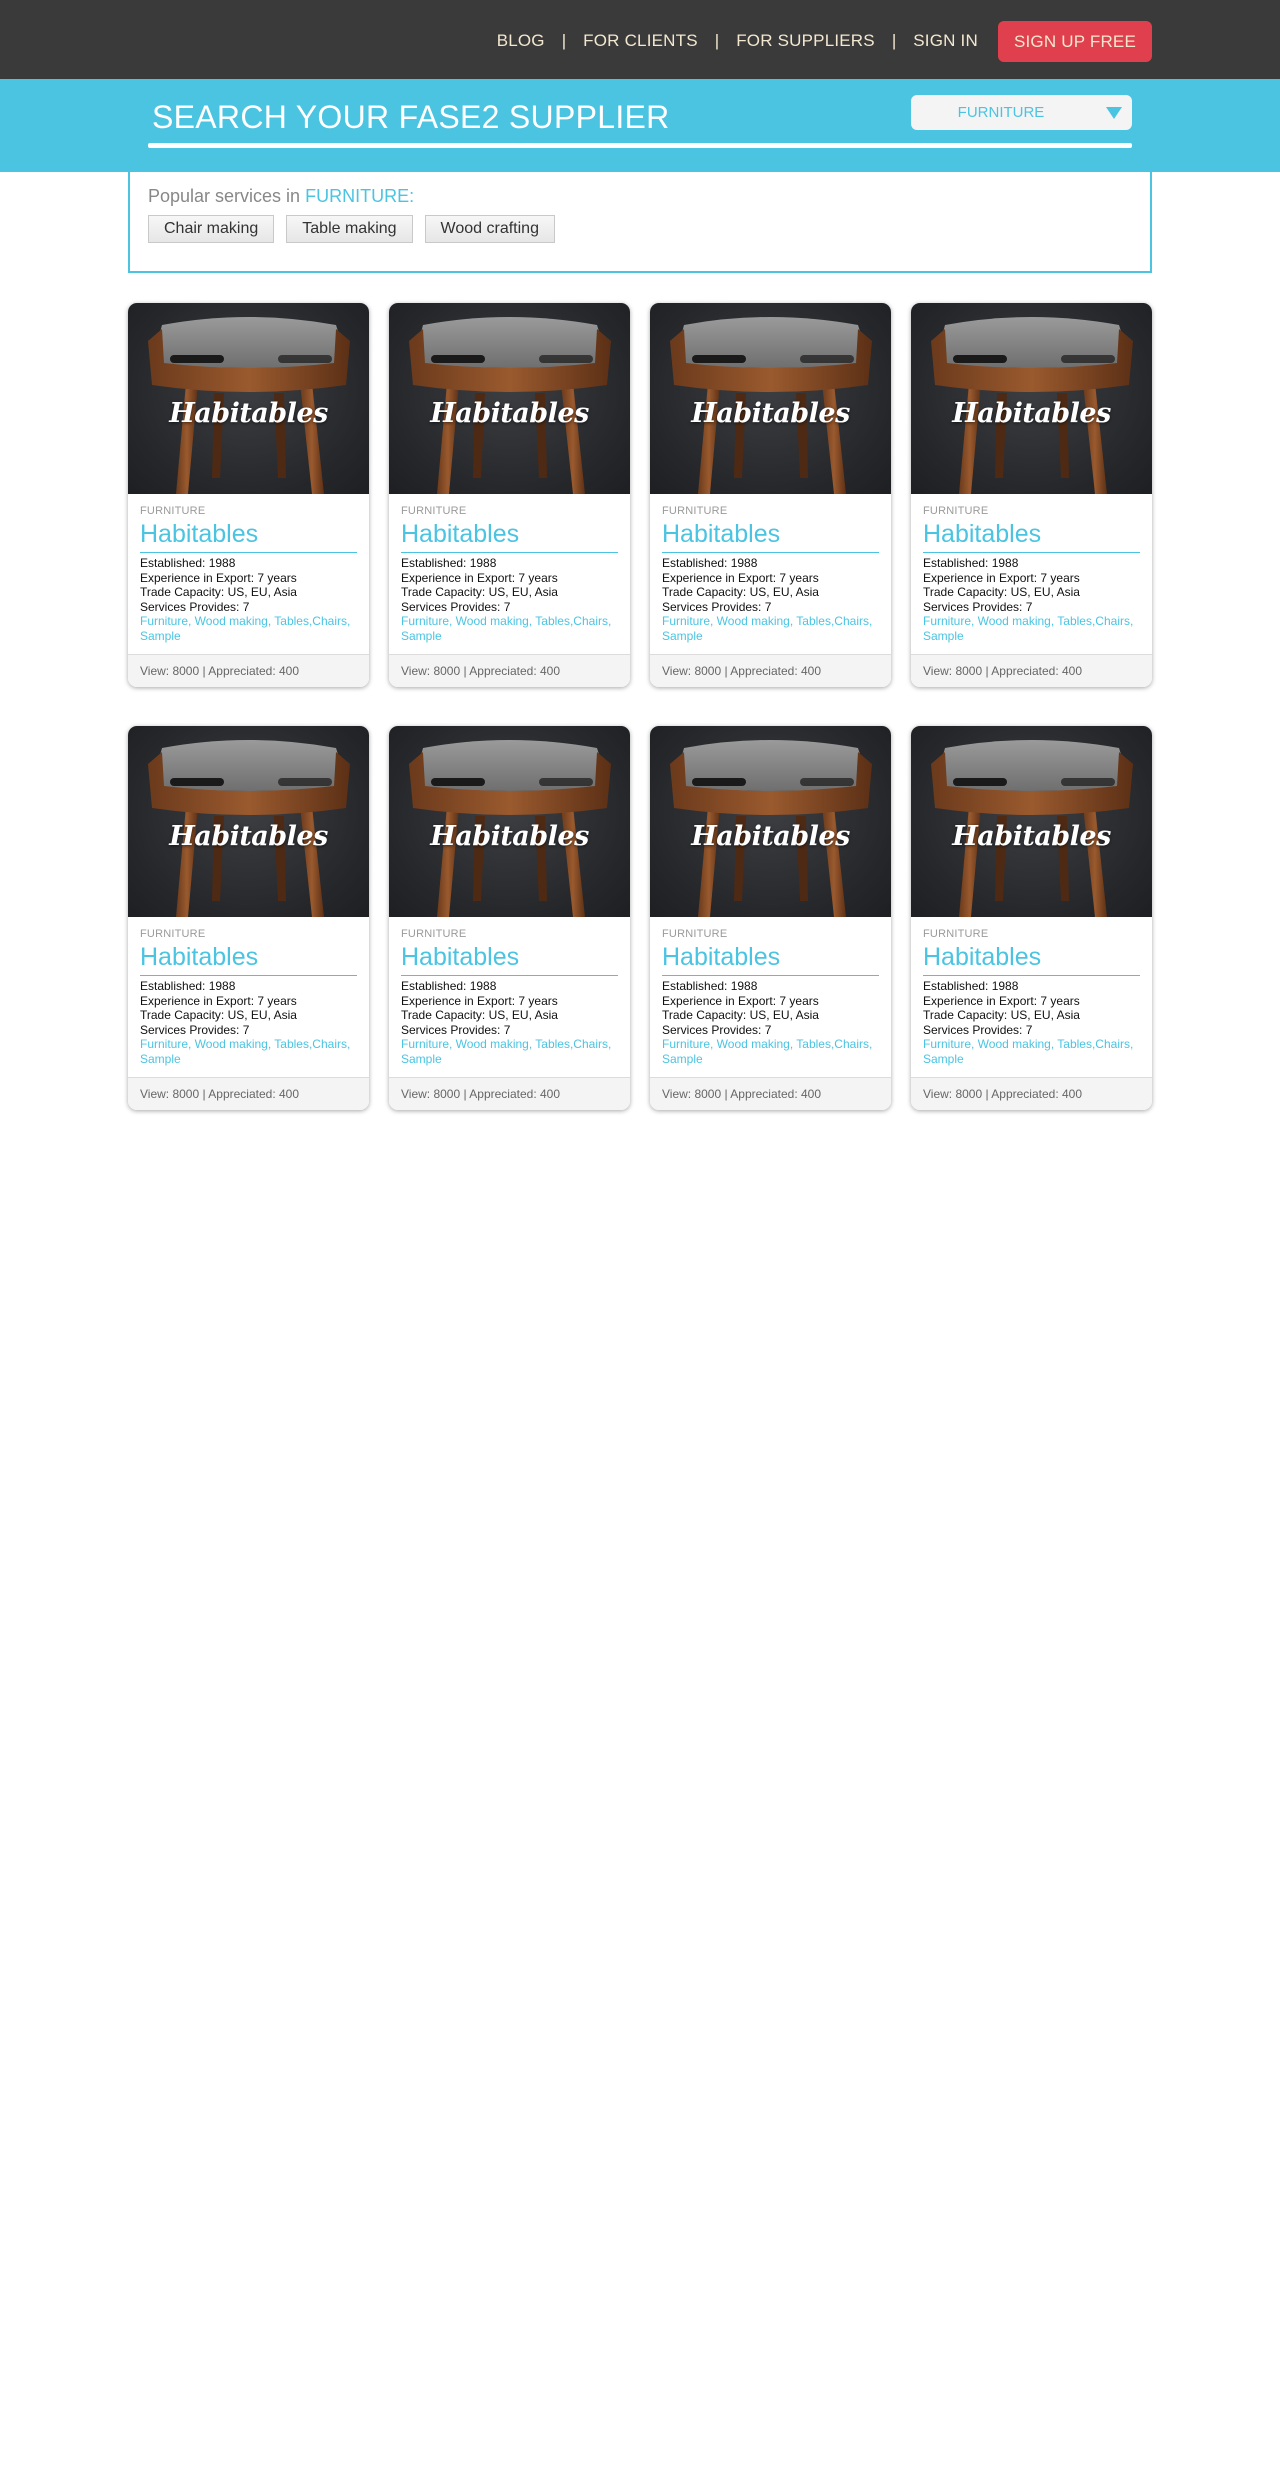  I want to click on service-chip-chair-making: Chair making, so click(211, 229).